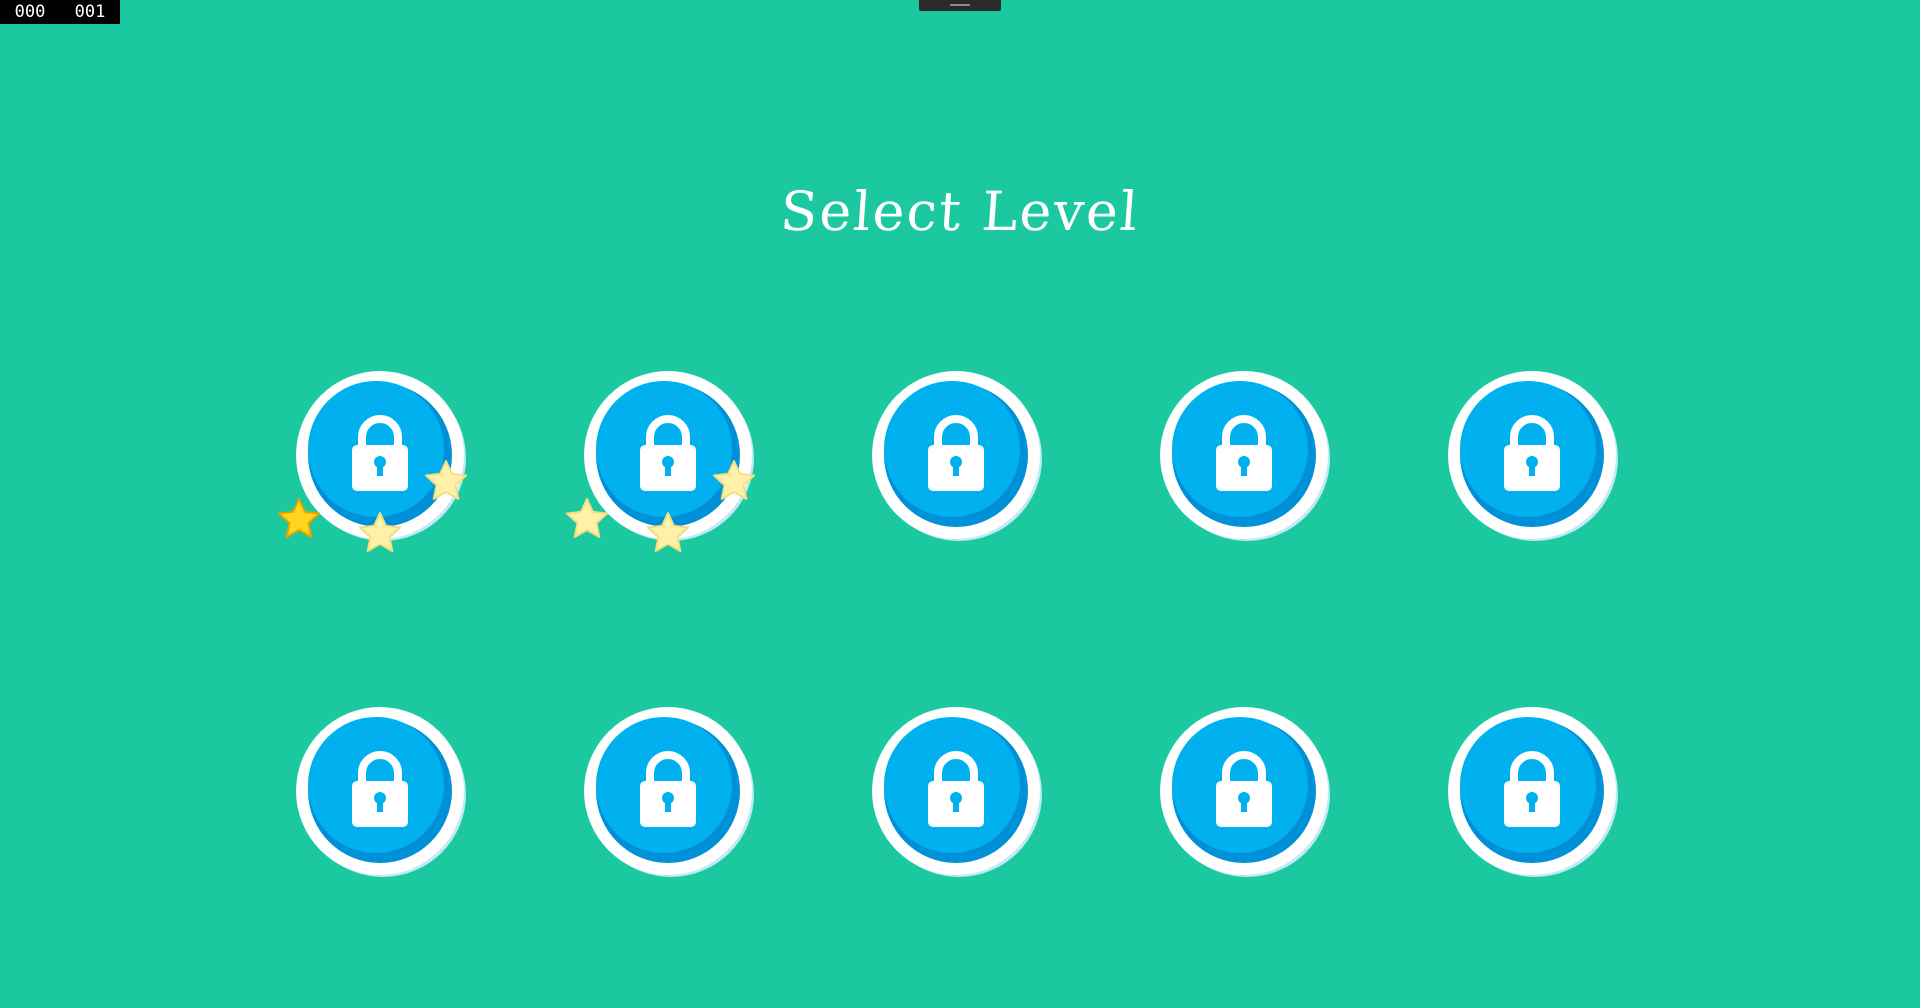  What do you see at coordinates (30, 12) in the screenshot?
I see `debug-counter-a: 000` at bounding box center [30, 12].